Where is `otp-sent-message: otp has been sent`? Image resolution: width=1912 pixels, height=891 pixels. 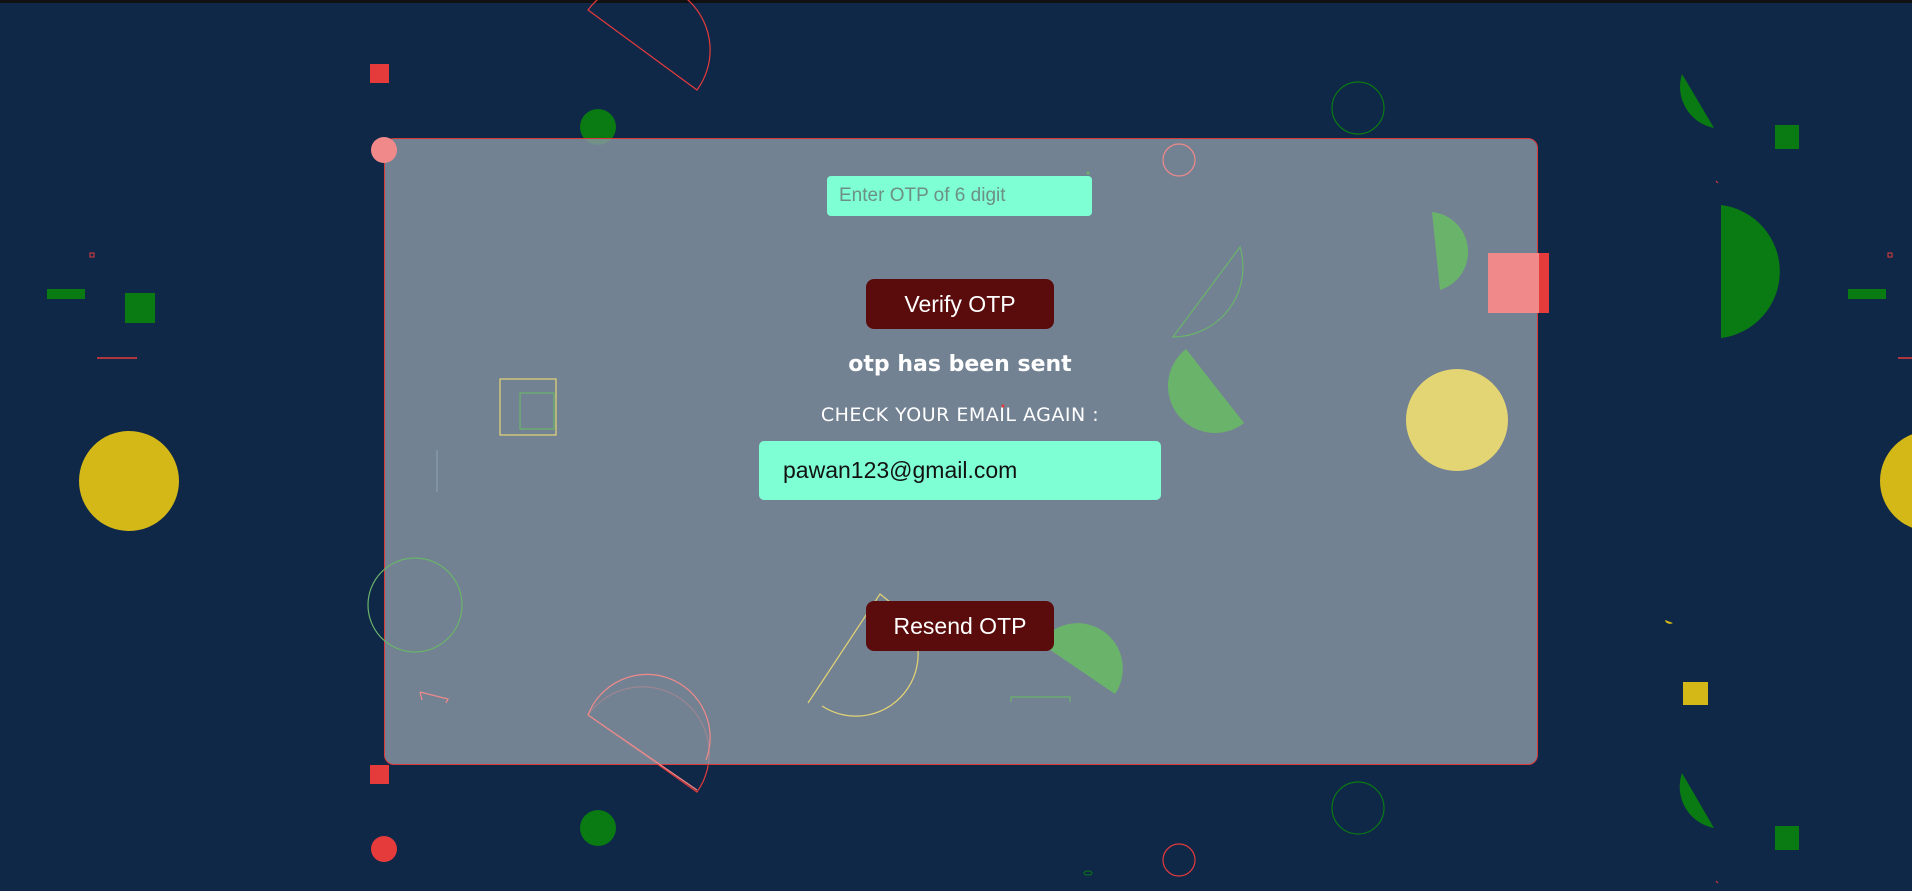
otp-sent-message: otp has been sent is located at coordinates (960, 364).